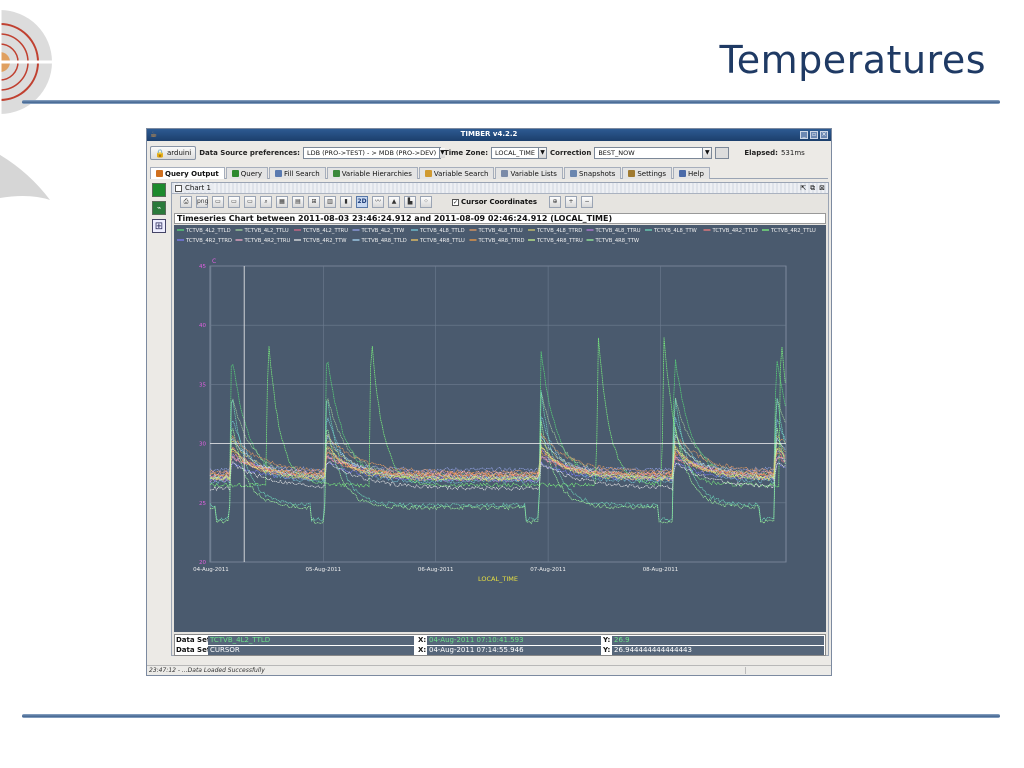  I want to click on y-tick-label: 30, so click(202, 445).